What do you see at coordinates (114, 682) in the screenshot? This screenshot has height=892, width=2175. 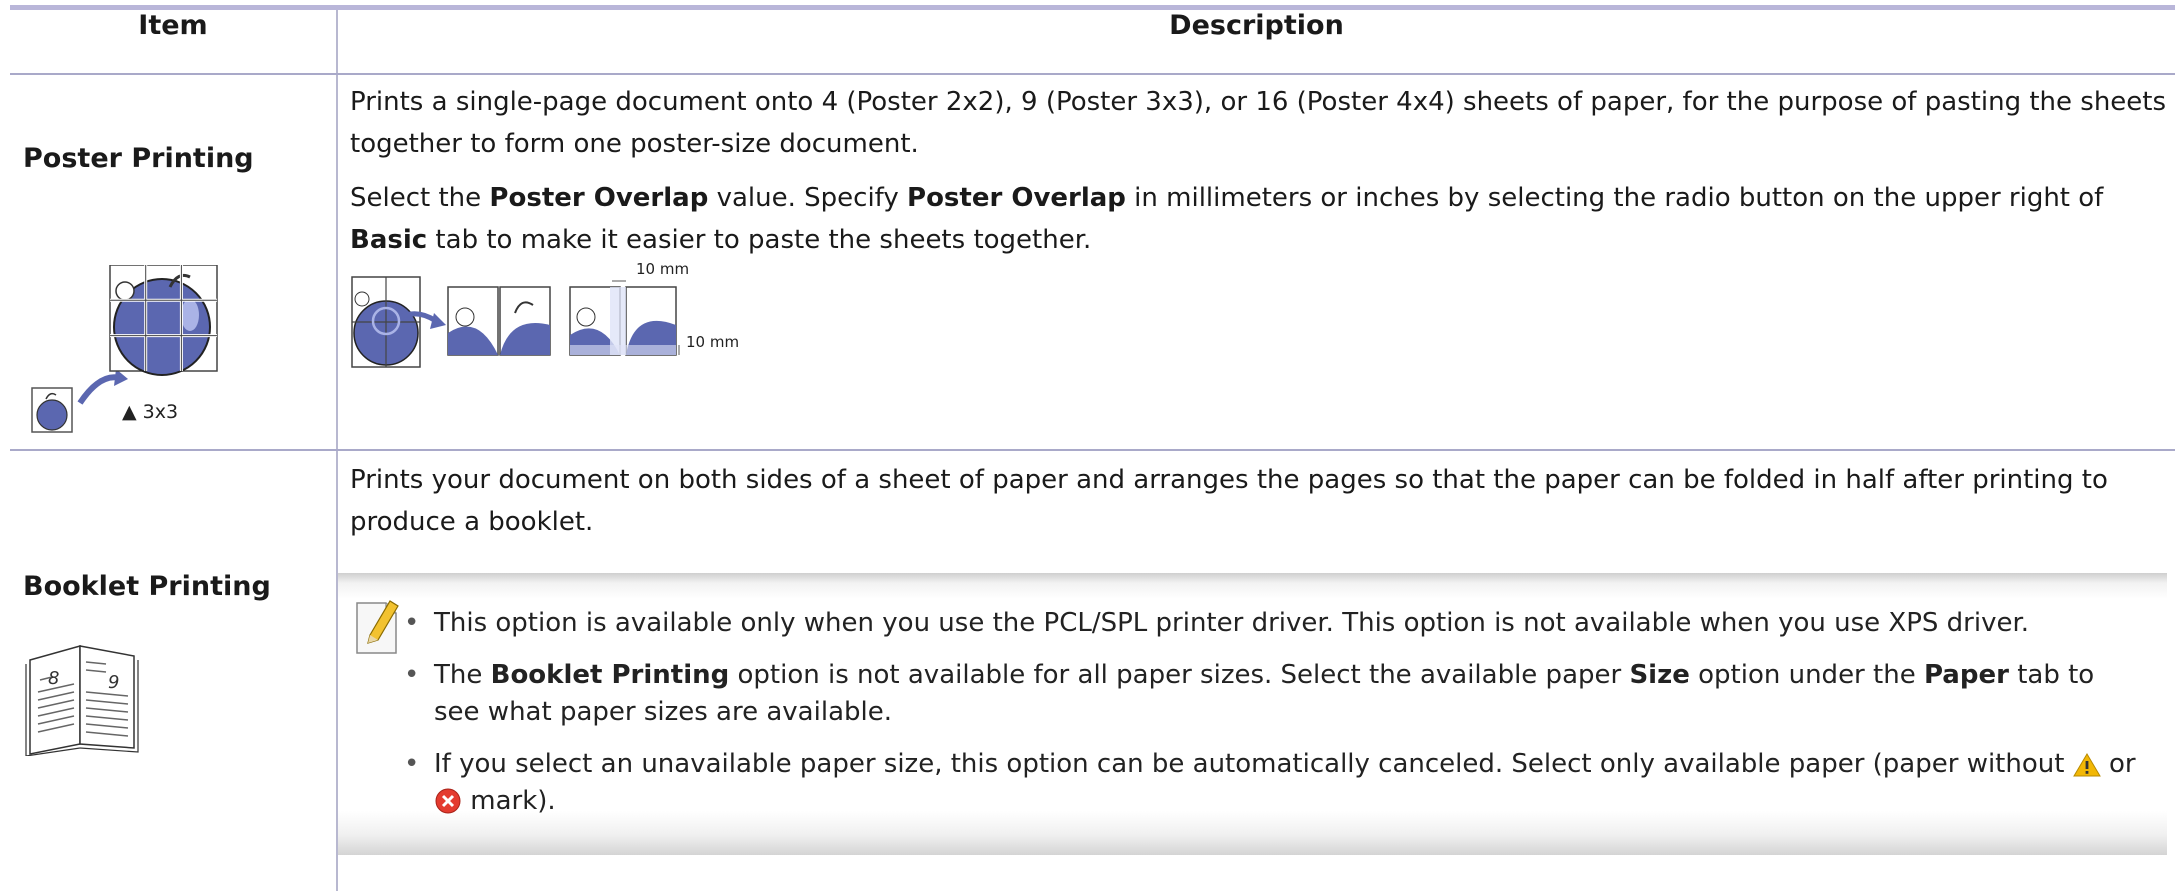 I see `booklet-page-right: 9` at bounding box center [114, 682].